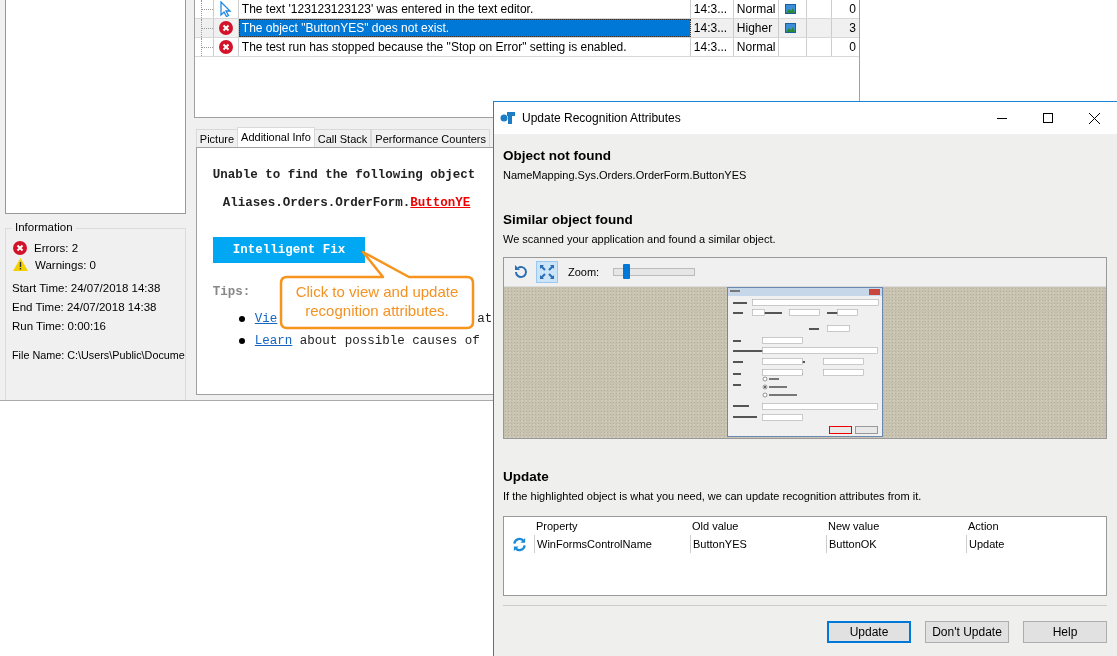 The height and width of the screenshot is (656, 1117). What do you see at coordinates (85, 307) in the screenshot?
I see `end-time: End Time: 24/07/2018 14:38` at bounding box center [85, 307].